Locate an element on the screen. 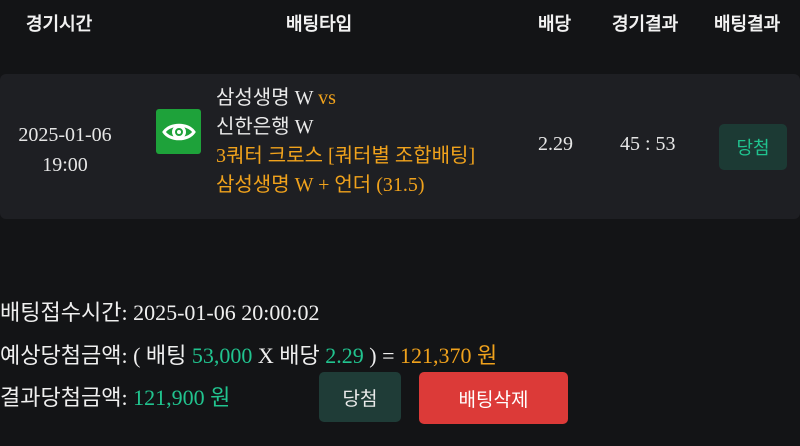 The width and height of the screenshot is (800, 446). home-team: 삼성생명 W is located at coordinates (265, 98).